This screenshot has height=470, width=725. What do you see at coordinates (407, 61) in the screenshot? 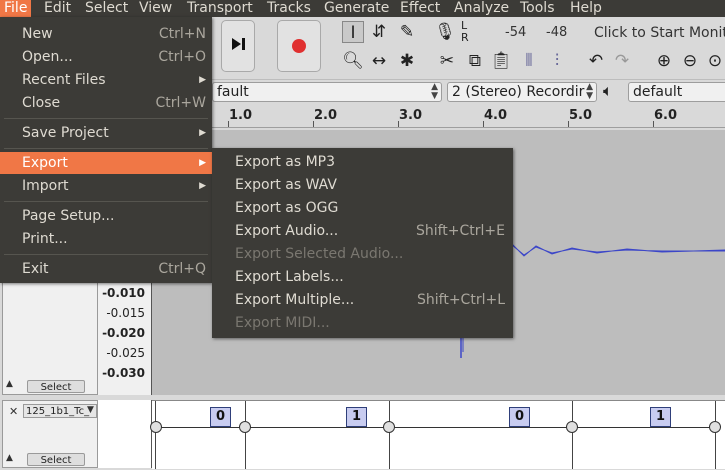
I see `multi-tool-icon: ✱` at bounding box center [407, 61].